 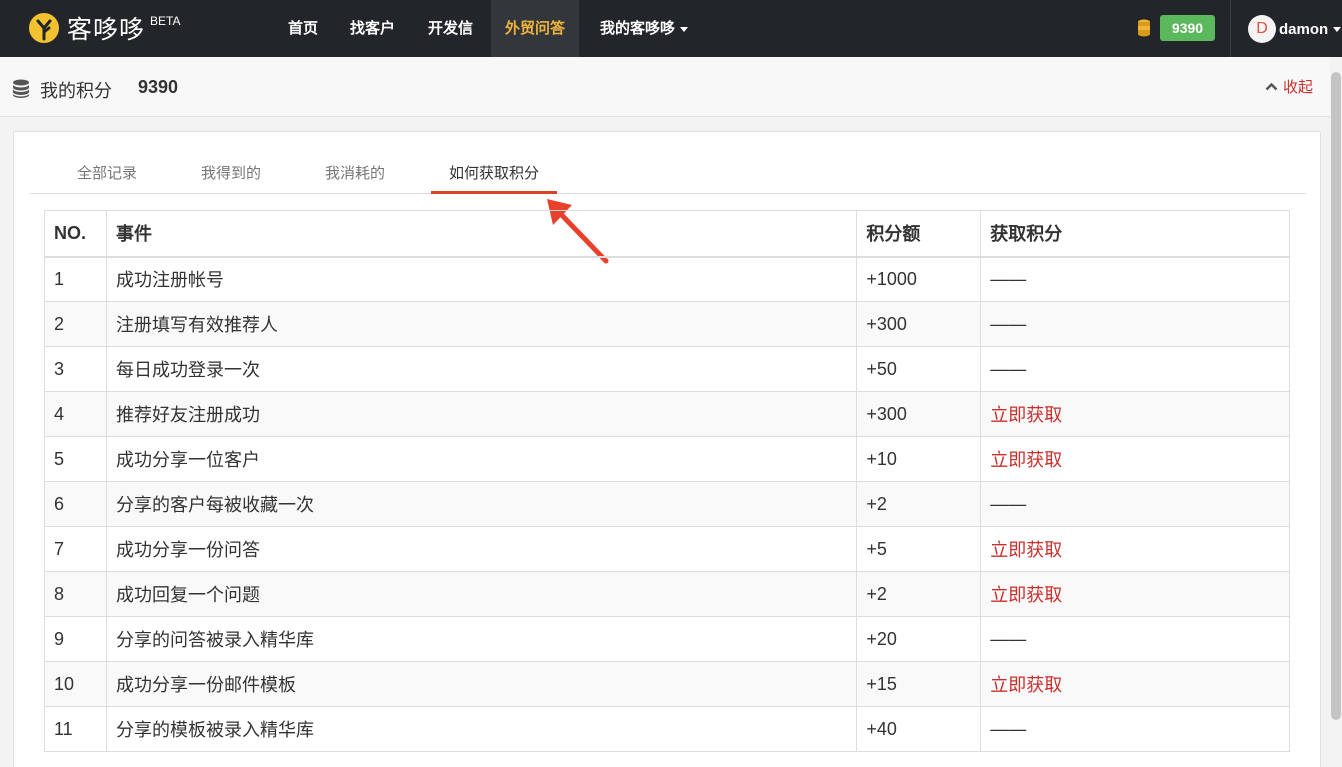 What do you see at coordinates (919, 369) in the screenshot?
I see `cell-amount: +50` at bounding box center [919, 369].